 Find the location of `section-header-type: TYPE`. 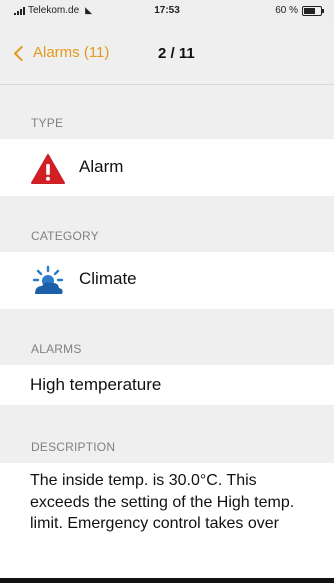

section-header-type: TYPE is located at coordinates (167, 112).